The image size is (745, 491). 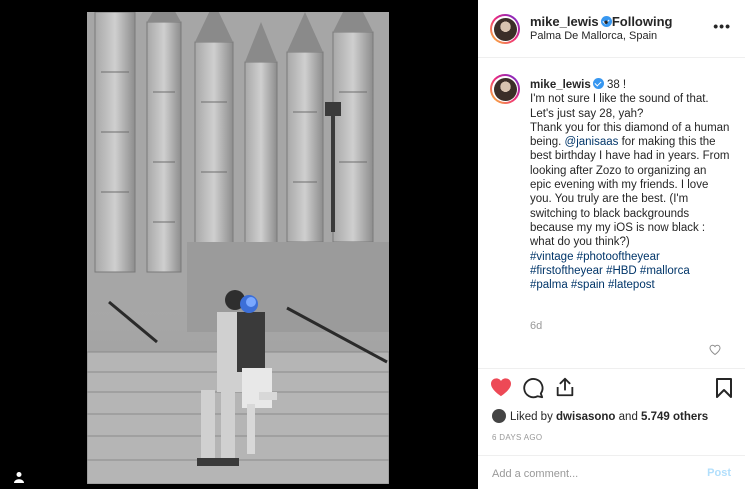 I want to click on user-icon, so click(x=19, y=476).